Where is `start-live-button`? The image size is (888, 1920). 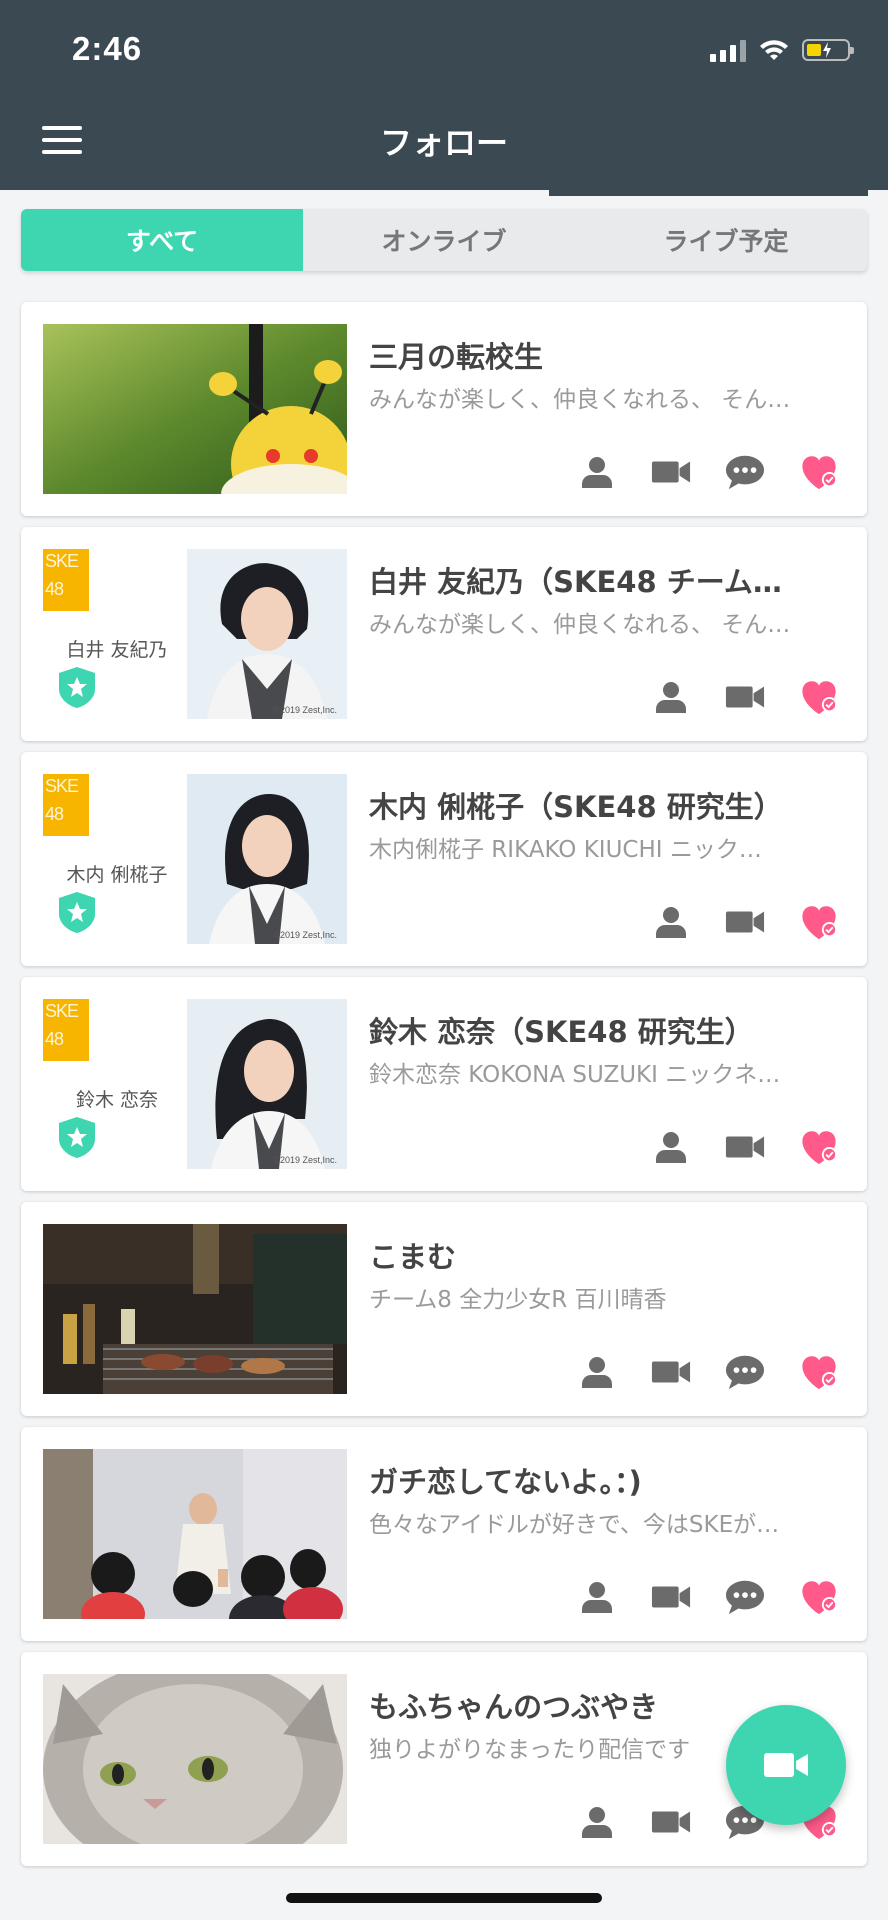
start-live-button is located at coordinates (786, 1765).